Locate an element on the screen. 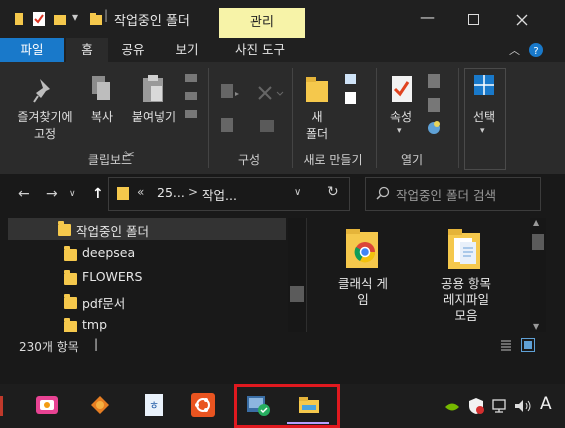 The height and width of the screenshot is (428, 565). app-orange-icon is located at coordinates (100, 405).